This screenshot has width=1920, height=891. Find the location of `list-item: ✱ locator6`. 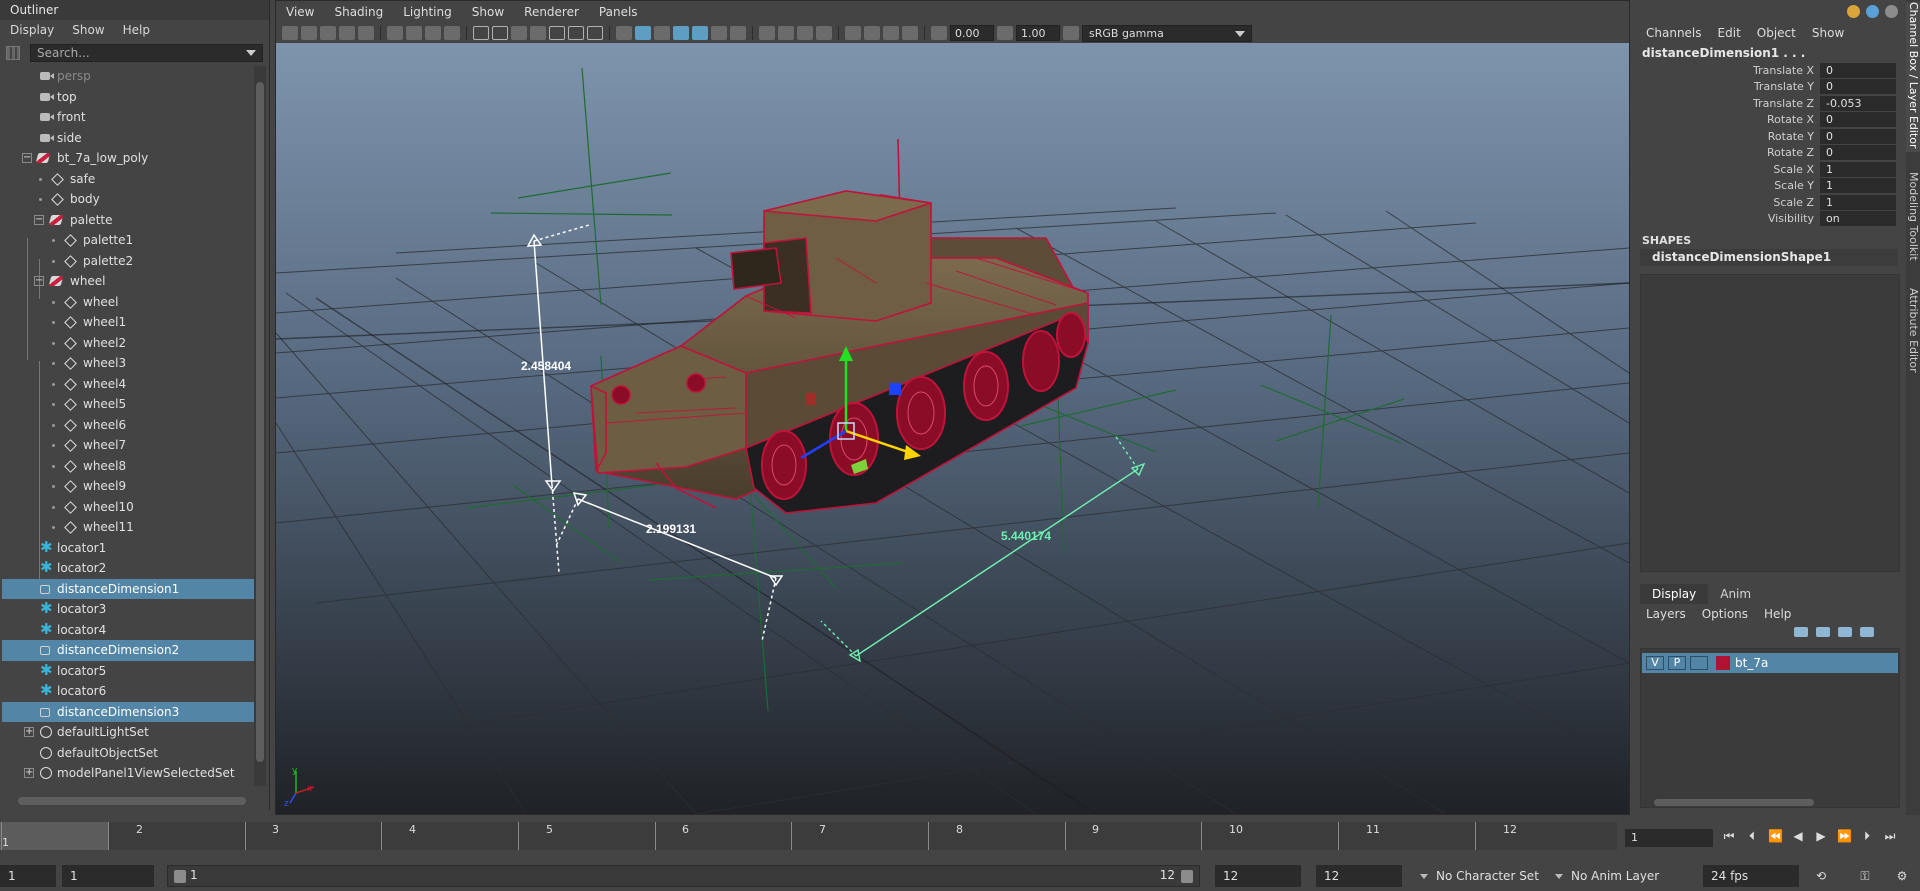

list-item: ✱ locator6 is located at coordinates (128, 691).